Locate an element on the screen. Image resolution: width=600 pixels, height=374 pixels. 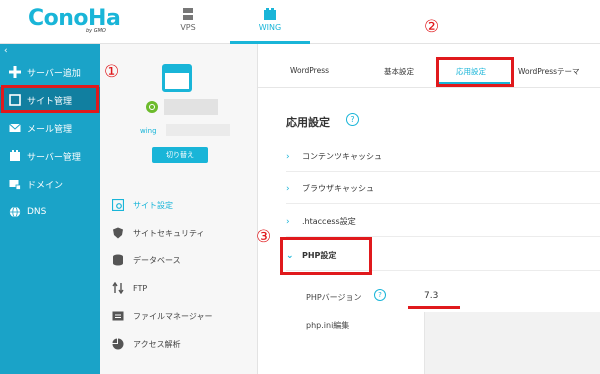
sidebar-item-domain: ドメイン is located at coordinates (50, 184).